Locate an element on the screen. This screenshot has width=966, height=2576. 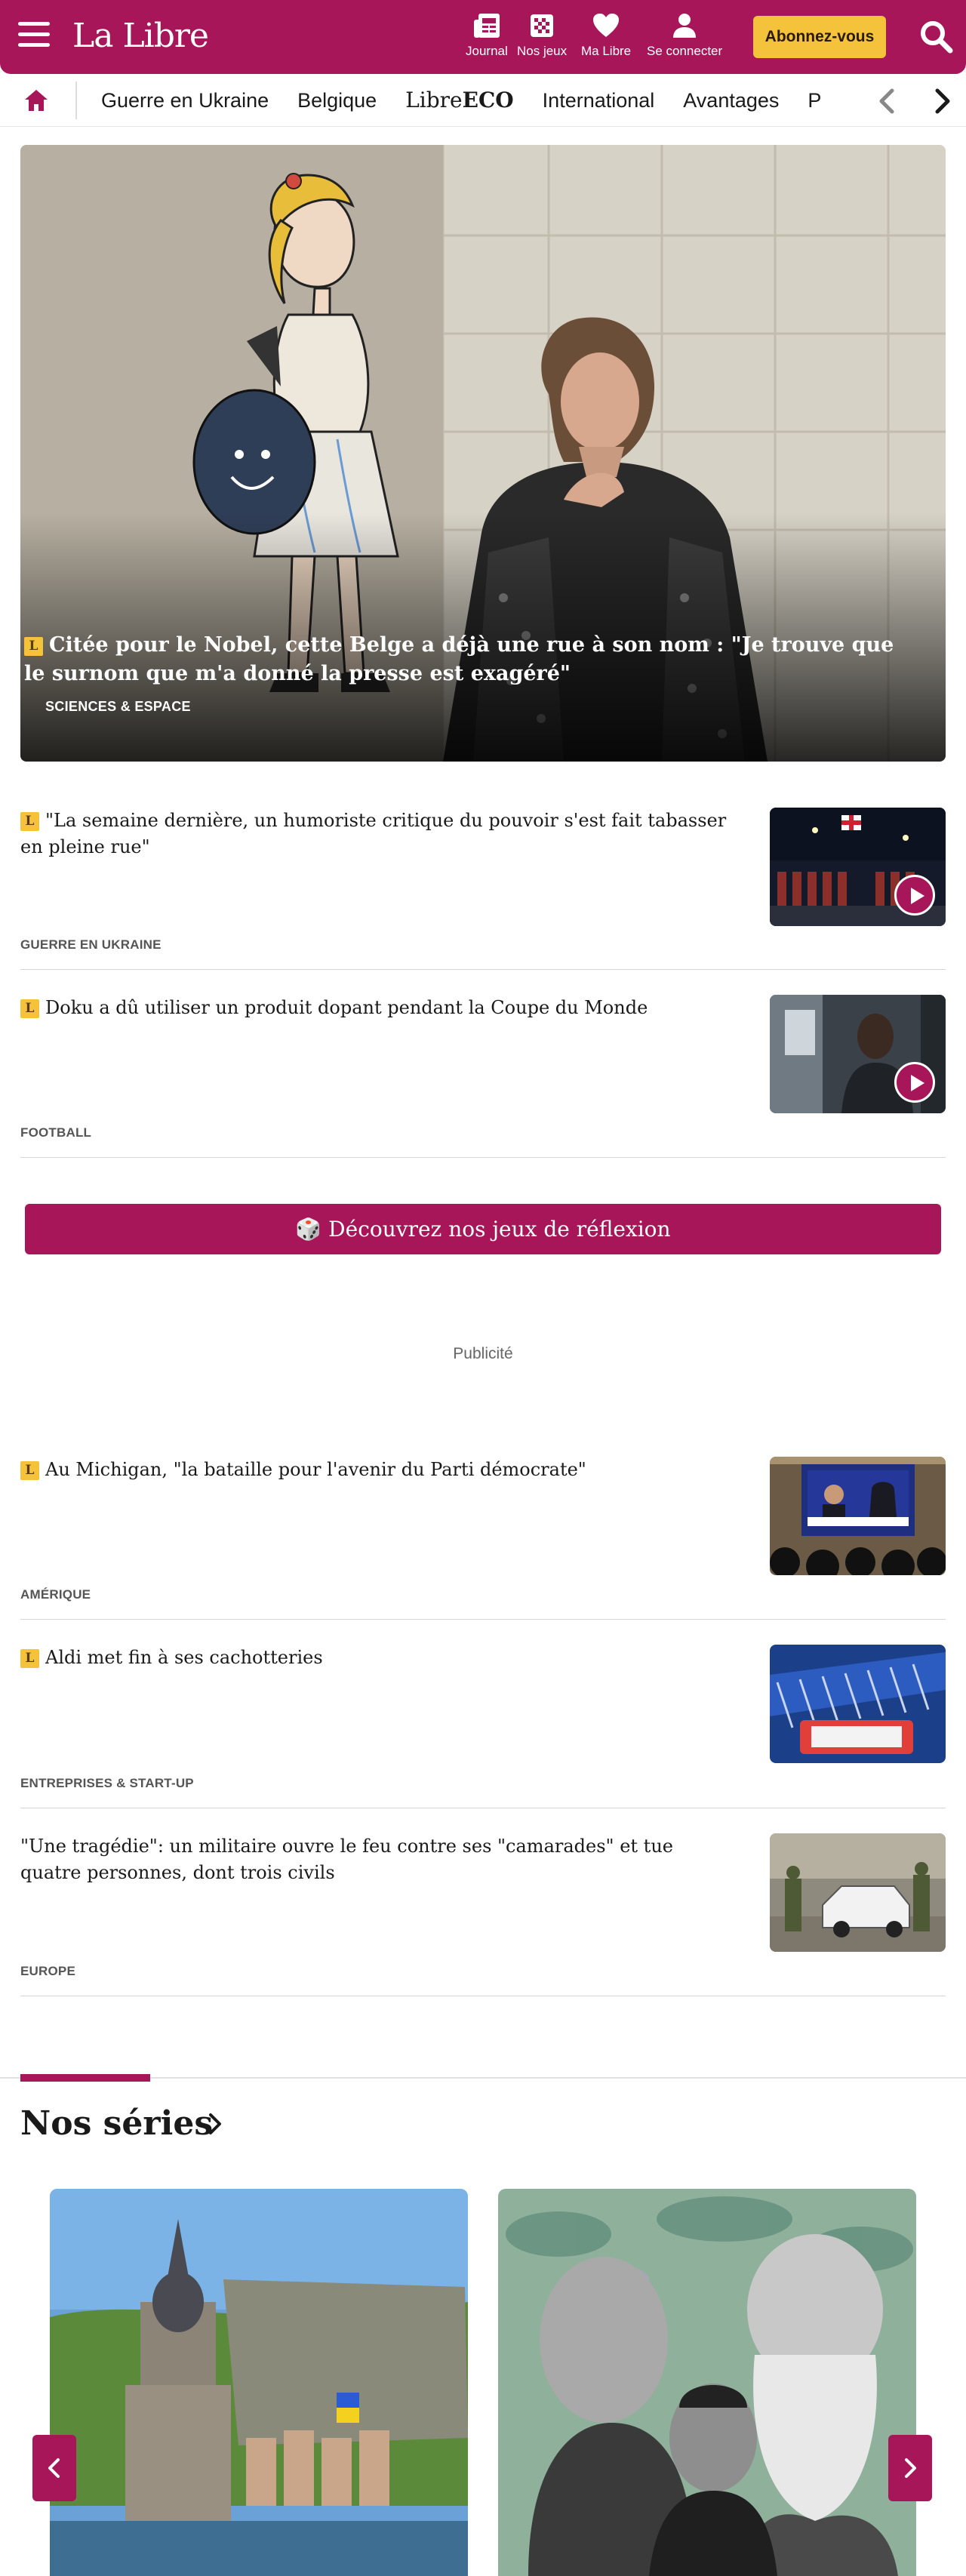
journal-label: Journal is located at coordinates (487, 51).